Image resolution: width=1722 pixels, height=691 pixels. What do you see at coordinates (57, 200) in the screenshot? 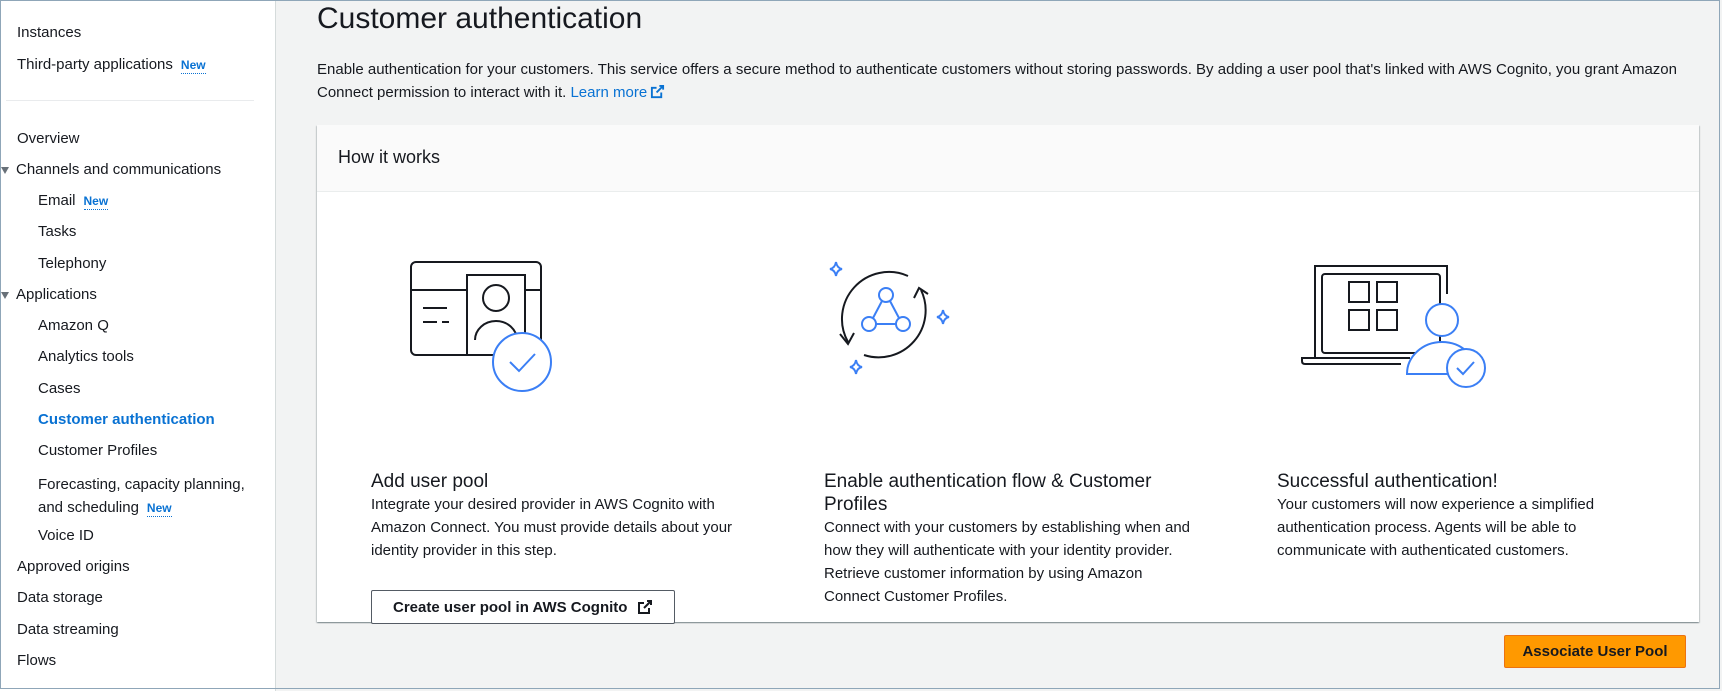
I see `sidebar-item-label: Email` at bounding box center [57, 200].